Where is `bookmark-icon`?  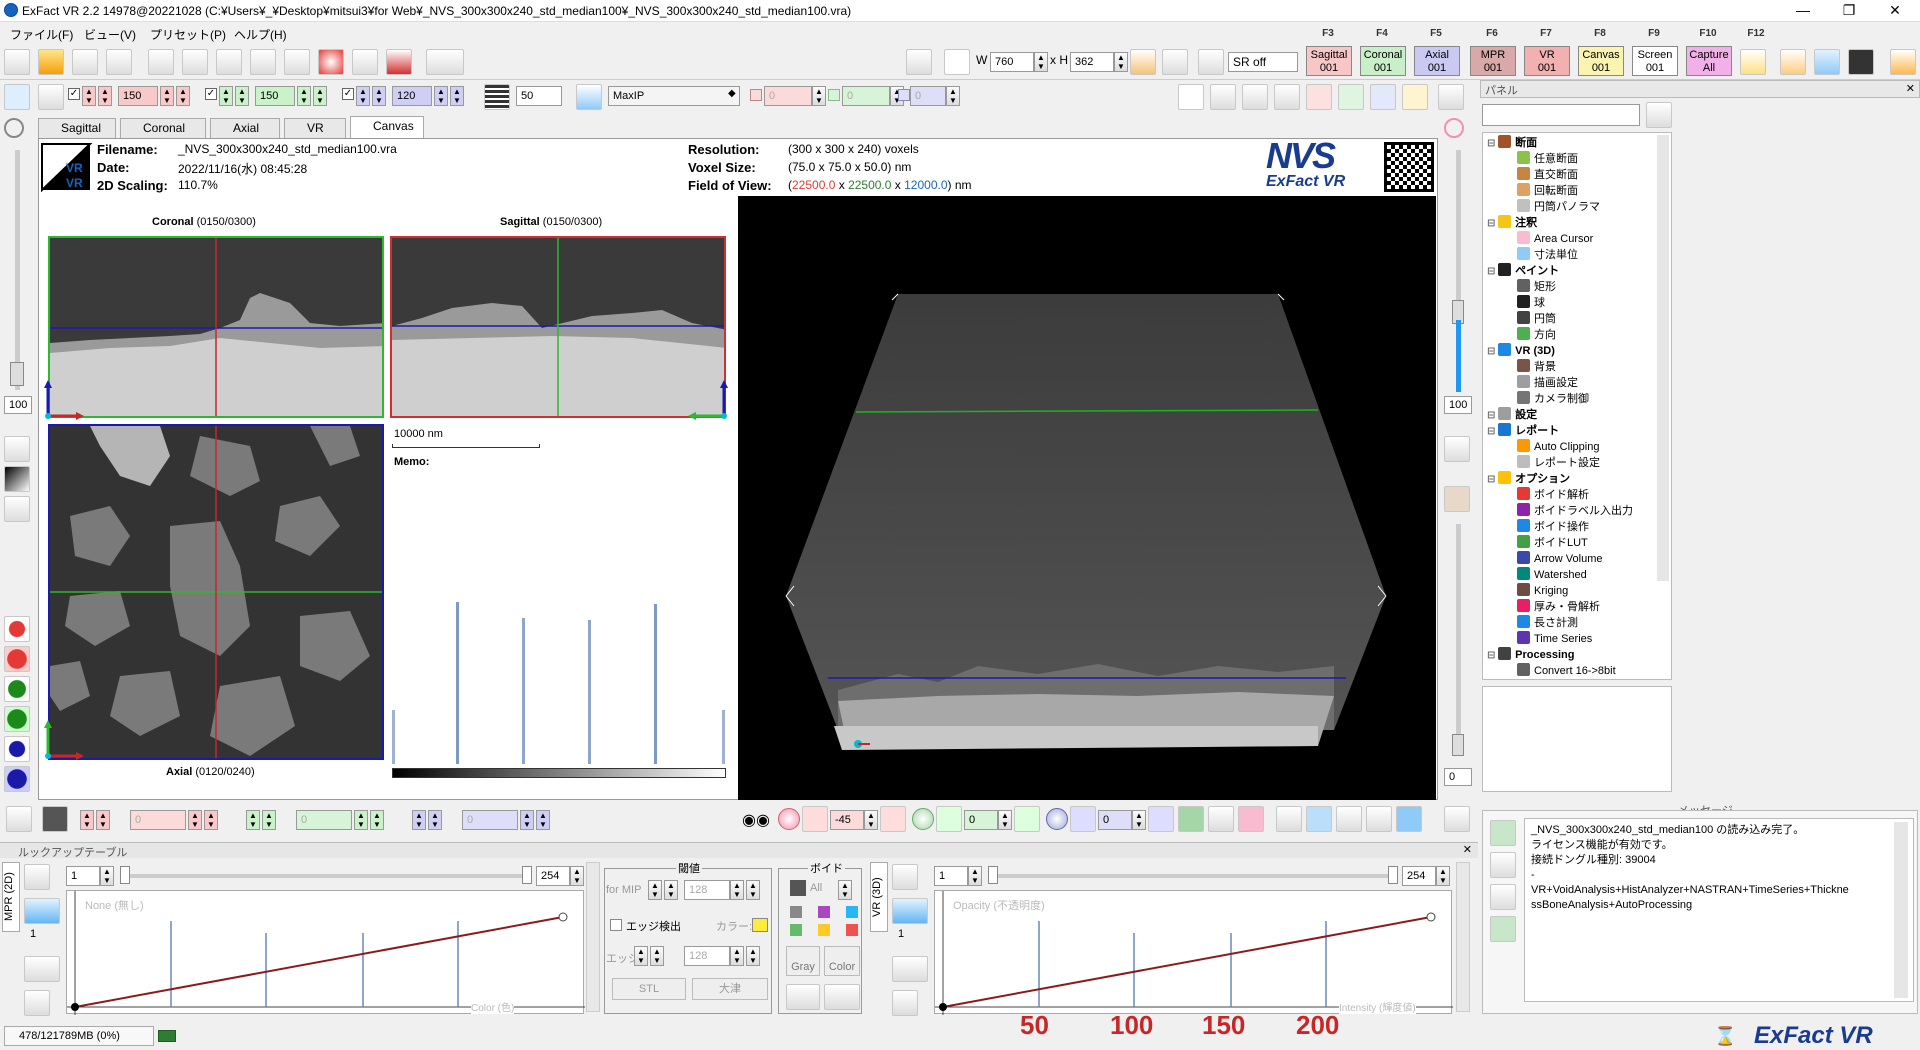 bookmark-icon is located at coordinates (399, 62).